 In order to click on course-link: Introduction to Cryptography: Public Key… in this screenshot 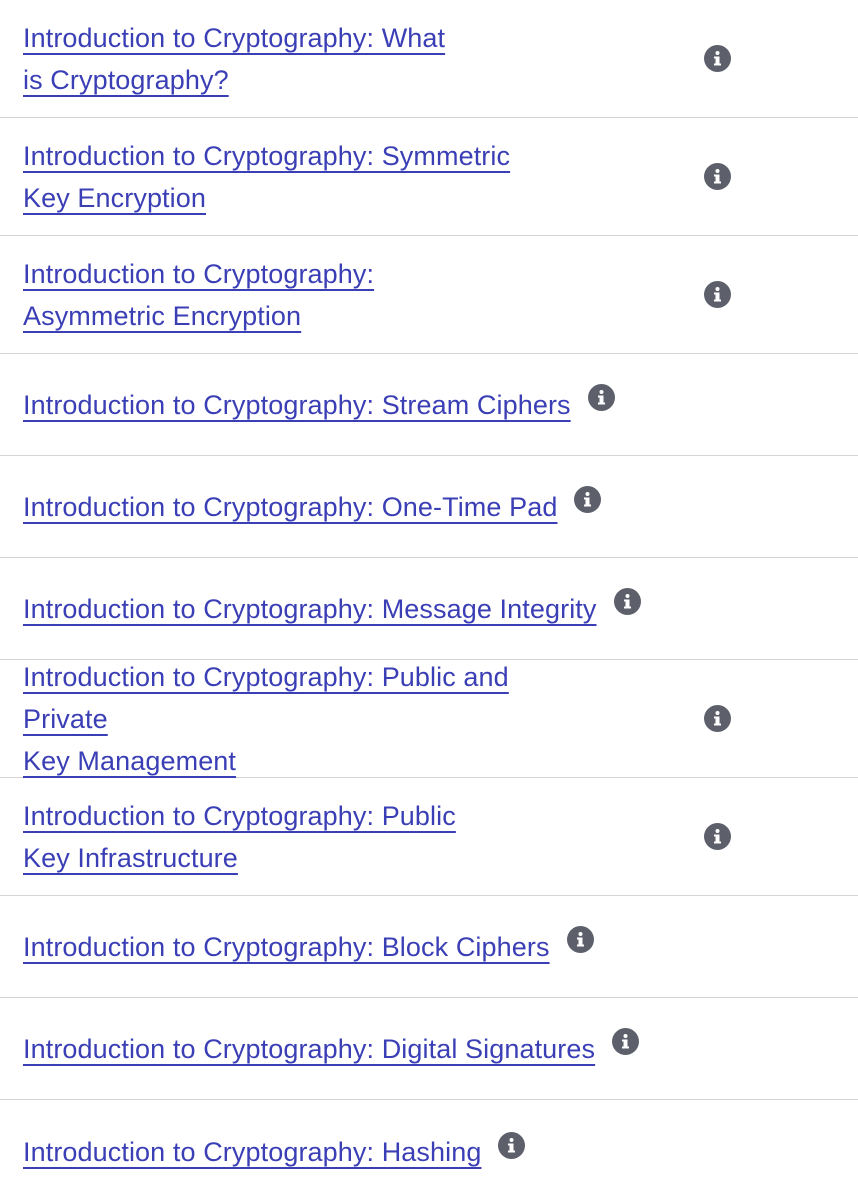, I will do `click(239, 837)`.